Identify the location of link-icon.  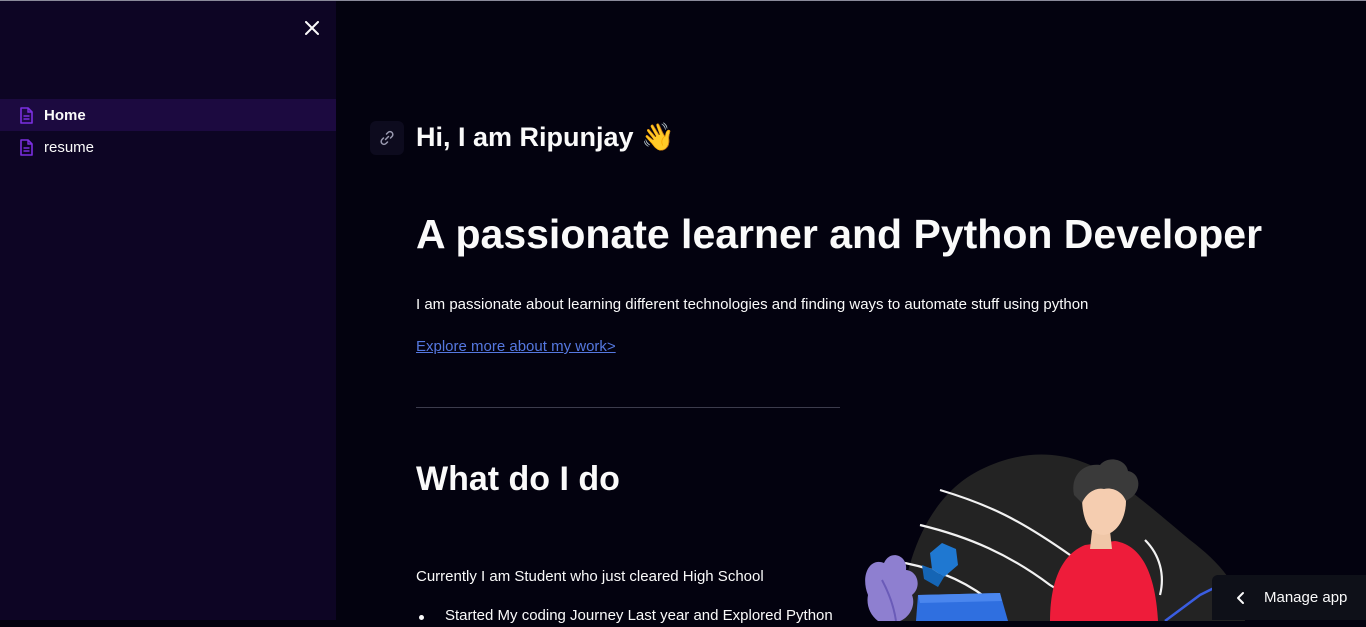
(387, 138).